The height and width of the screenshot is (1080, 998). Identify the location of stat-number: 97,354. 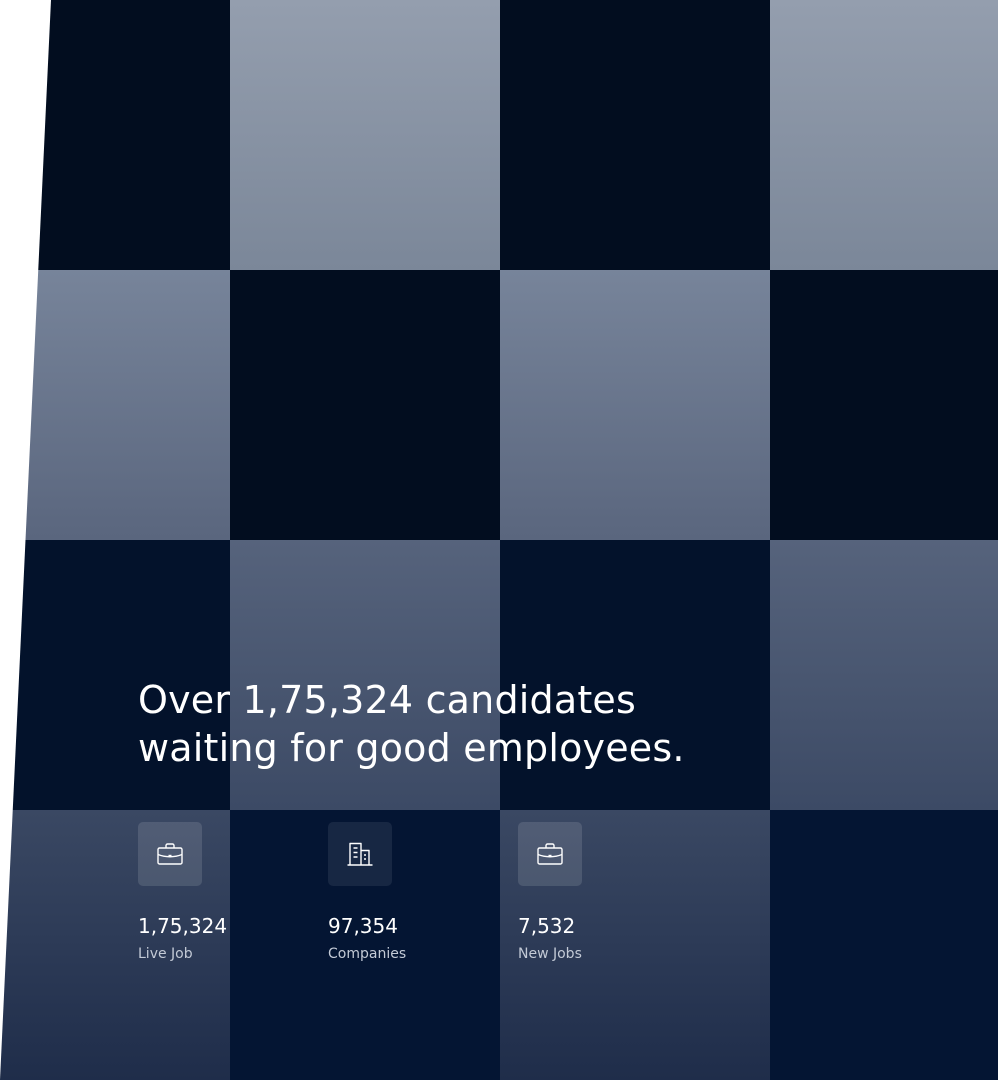
(363, 926).